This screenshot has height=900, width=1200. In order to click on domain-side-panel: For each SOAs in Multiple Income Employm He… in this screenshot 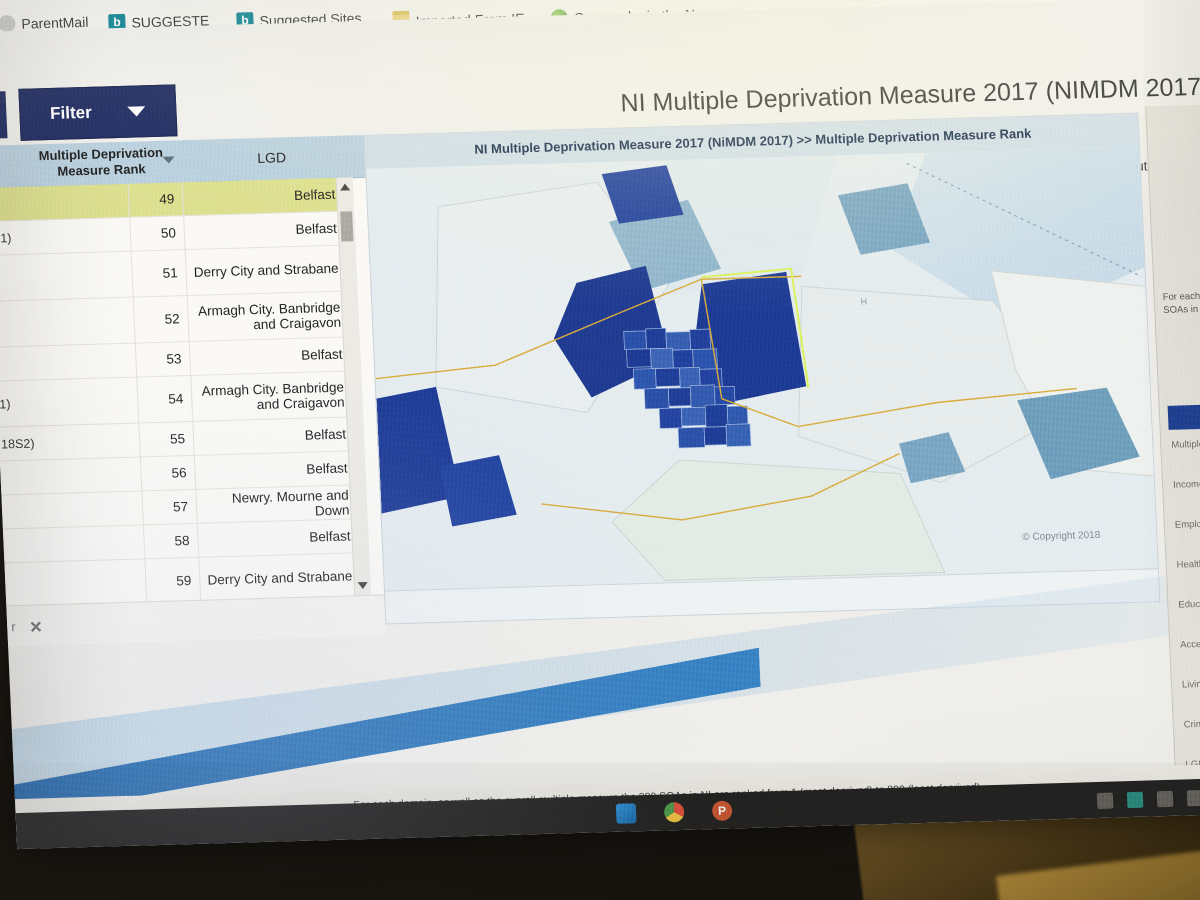, I will do `click(1172, 434)`.